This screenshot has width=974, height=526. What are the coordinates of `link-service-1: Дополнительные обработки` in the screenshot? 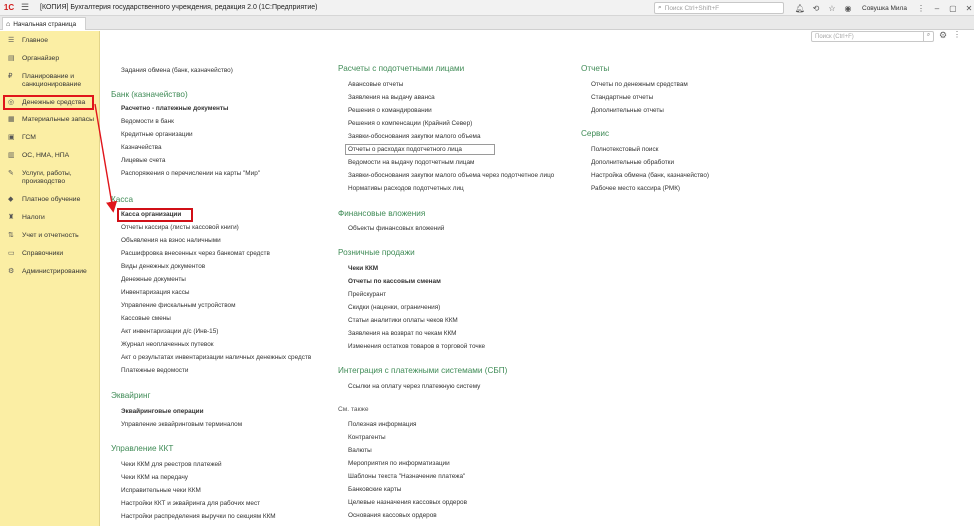 It's located at (632, 162).